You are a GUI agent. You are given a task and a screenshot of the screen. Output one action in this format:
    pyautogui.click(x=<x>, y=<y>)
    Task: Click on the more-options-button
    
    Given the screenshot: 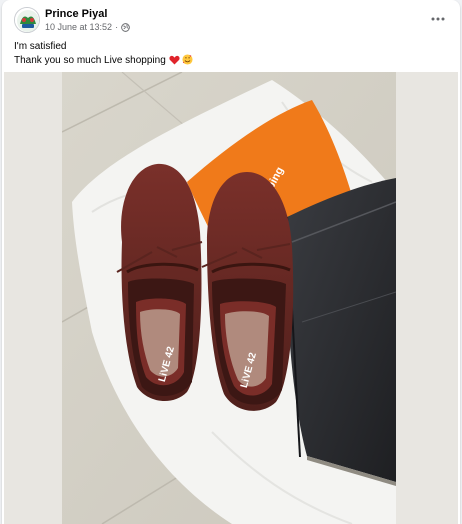 What is the action you would take?
    pyautogui.click(x=438, y=19)
    